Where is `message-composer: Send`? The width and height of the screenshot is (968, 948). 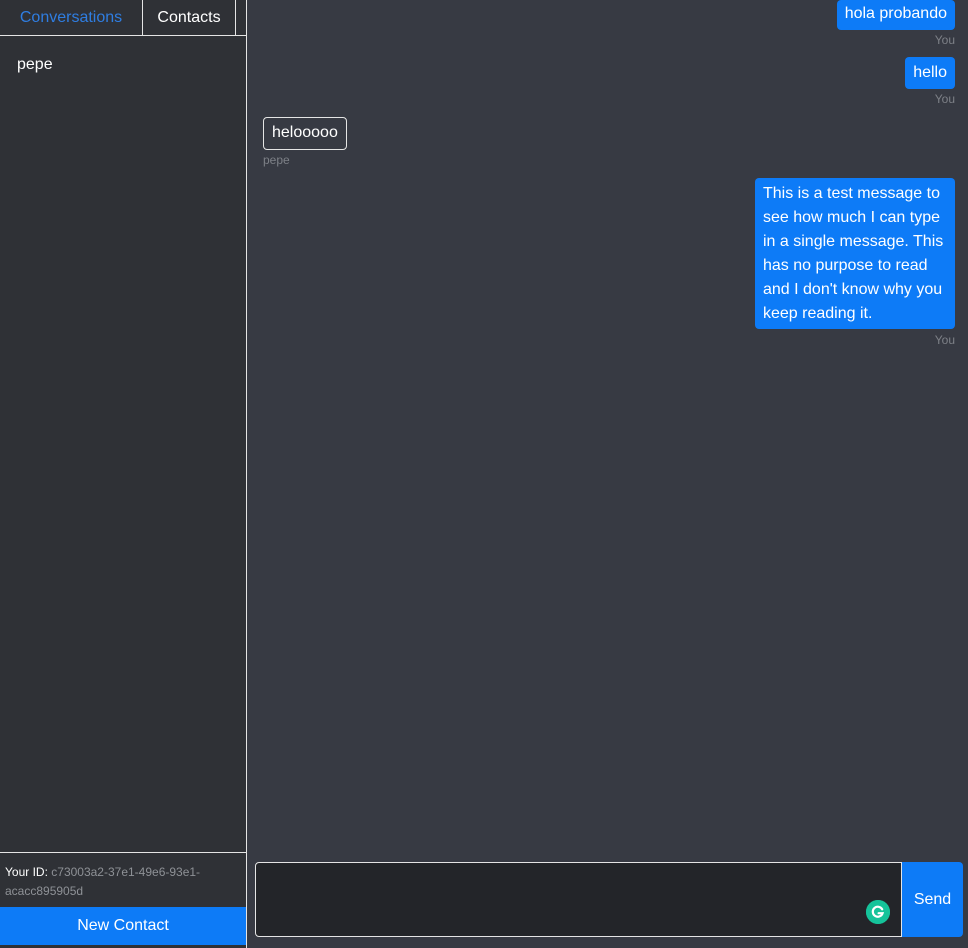
message-composer: Send is located at coordinates (609, 899).